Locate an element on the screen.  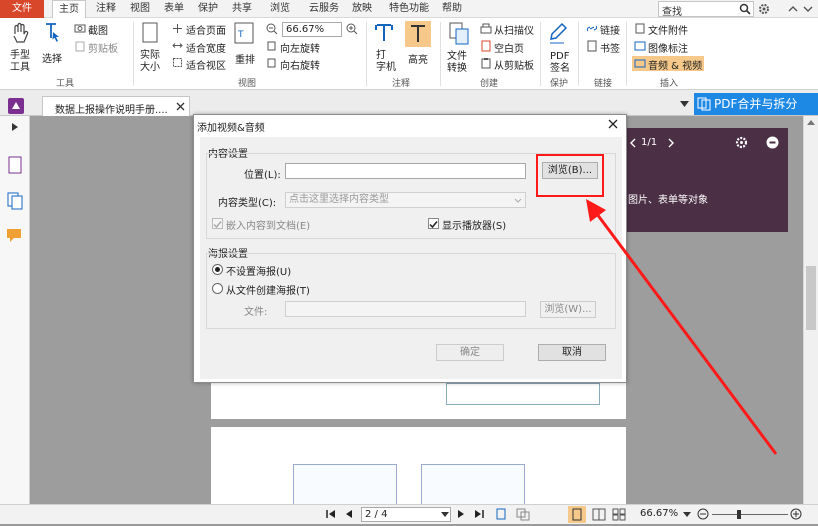
menu-features: 特色功能 is located at coordinates (409, 9).